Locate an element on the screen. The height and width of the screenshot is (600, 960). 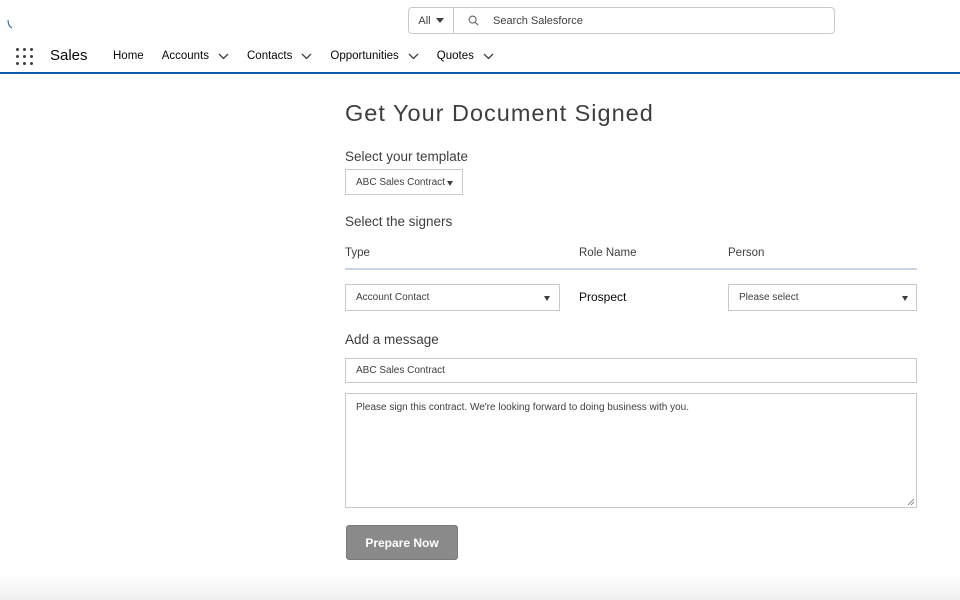
page-title: Get Your Document Signed is located at coordinates (499, 113).